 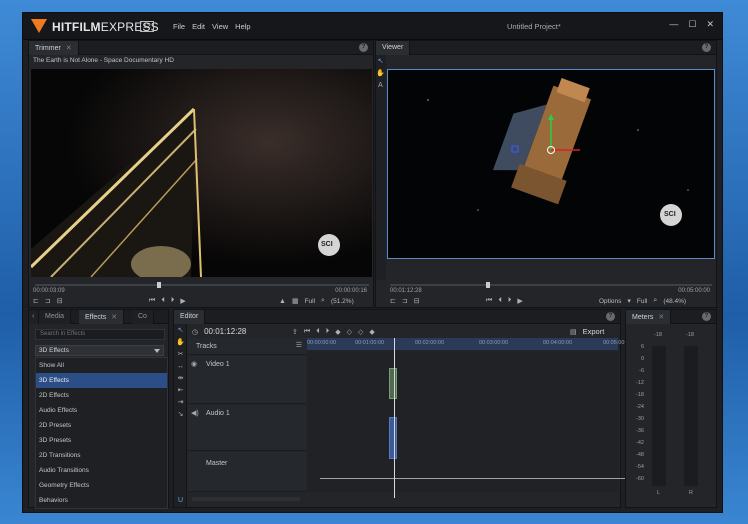 What do you see at coordinates (180, 402) in the screenshot?
I see `roll-tool-icon: ⇥` at bounding box center [180, 402].